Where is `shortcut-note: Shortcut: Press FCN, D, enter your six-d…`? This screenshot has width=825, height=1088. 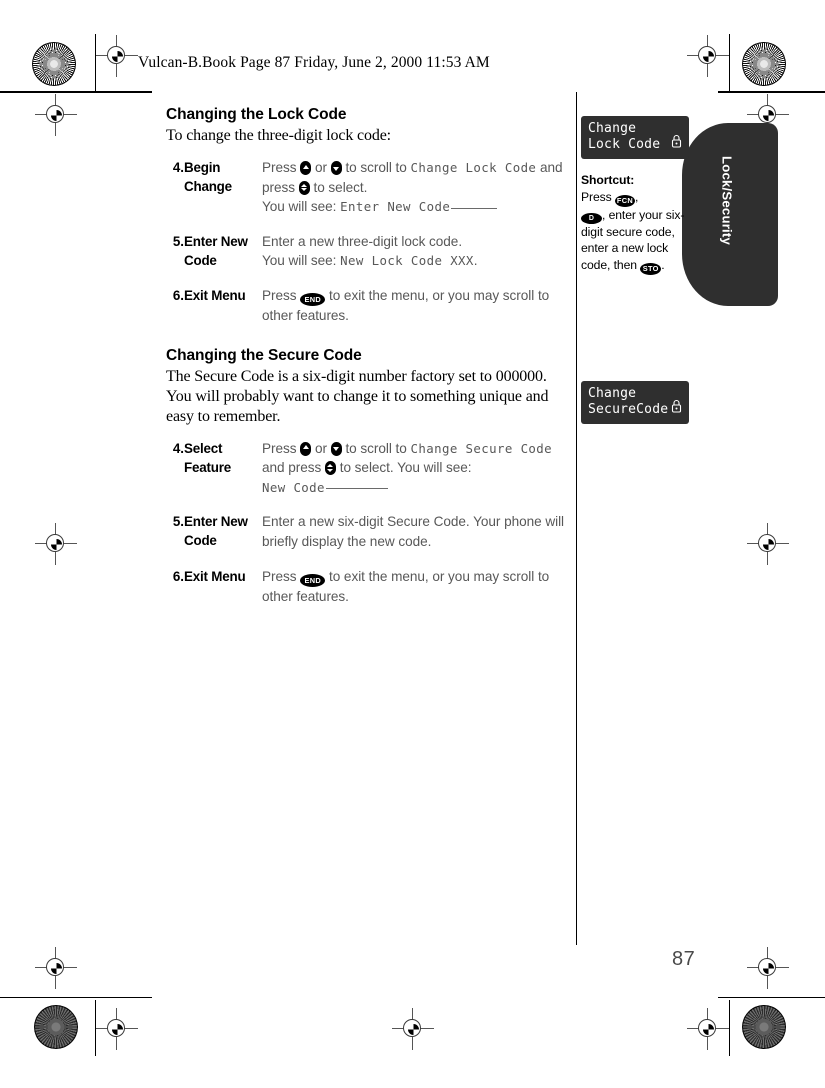 shortcut-note: Shortcut: Press FCN, D, enter your six-d… is located at coordinates (639, 223).